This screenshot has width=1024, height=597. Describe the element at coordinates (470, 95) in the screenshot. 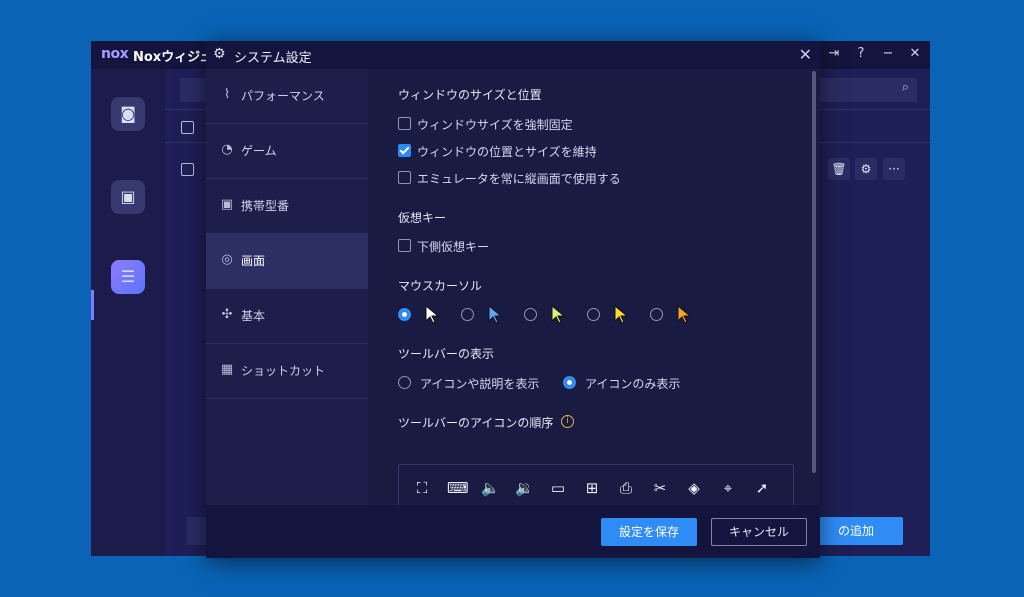

I see `section-title: ウィンドウのサイズと位置` at that location.